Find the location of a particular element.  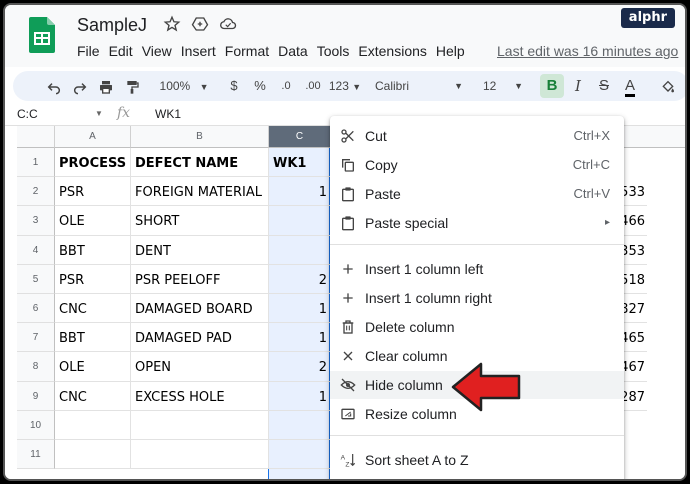

table-cell-defect: PSR PEELOFF is located at coordinates (200, 279).